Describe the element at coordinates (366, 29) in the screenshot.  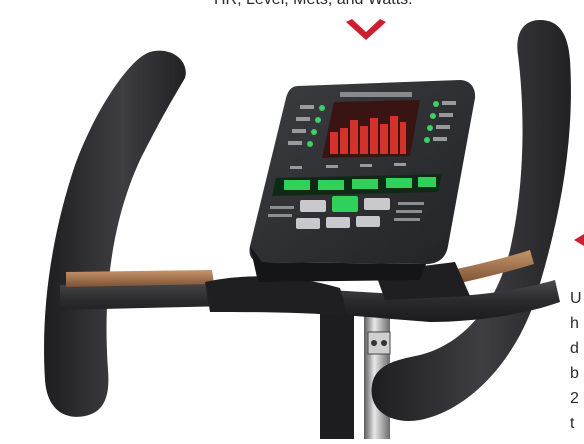
I see `top-pointer-arrow` at that location.